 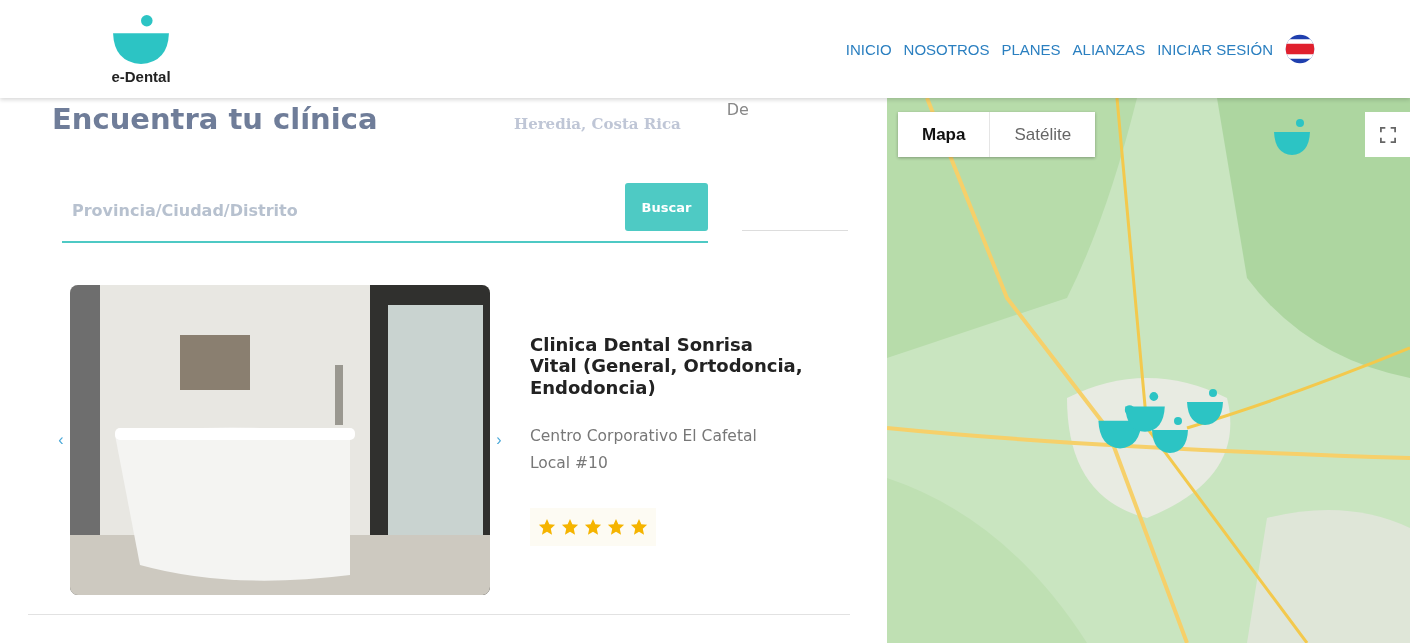 What do you see at coordinates (644, 450) in the screenshot?
I see `clinic-address: Centro Corporativo El Cafetal Local #10` at bounding box center [644, 450].